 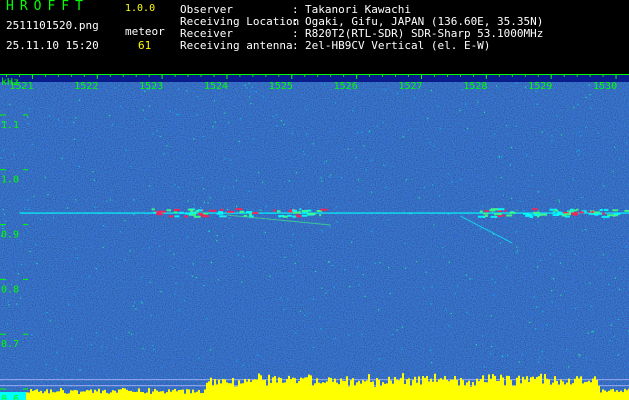 I want to click on file-name: 2511101520.png, so click(x=52, y=25).